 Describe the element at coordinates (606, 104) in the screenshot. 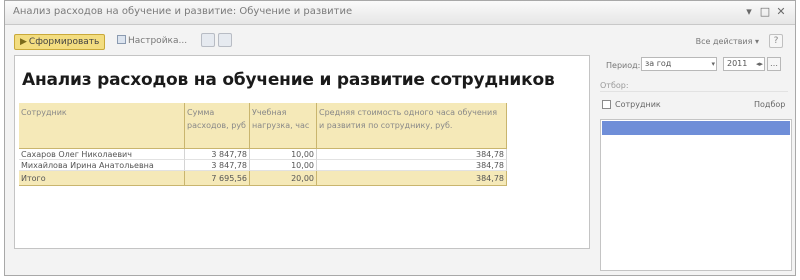

I see `employee-filter-checkbox` at that location.